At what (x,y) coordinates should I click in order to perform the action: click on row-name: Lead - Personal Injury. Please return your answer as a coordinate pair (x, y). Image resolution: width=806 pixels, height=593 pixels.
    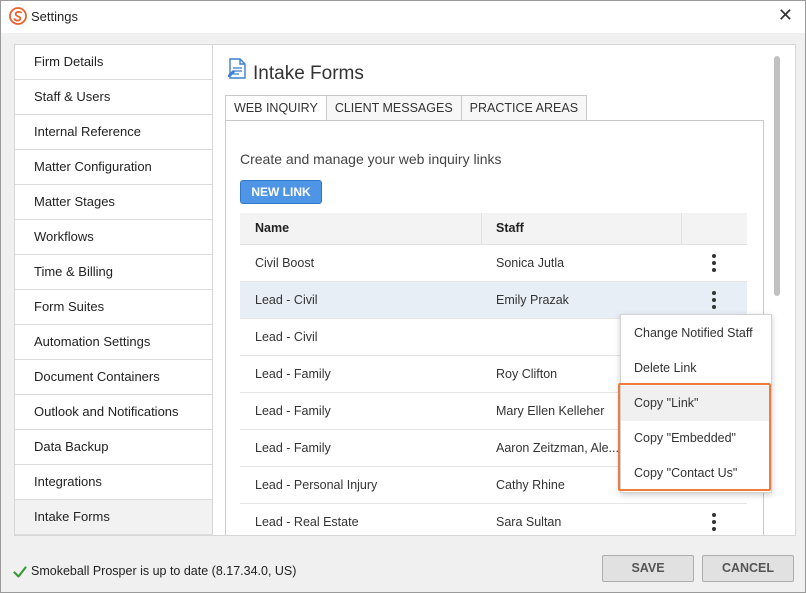
    Looking at the image, I should click on (316, 485).